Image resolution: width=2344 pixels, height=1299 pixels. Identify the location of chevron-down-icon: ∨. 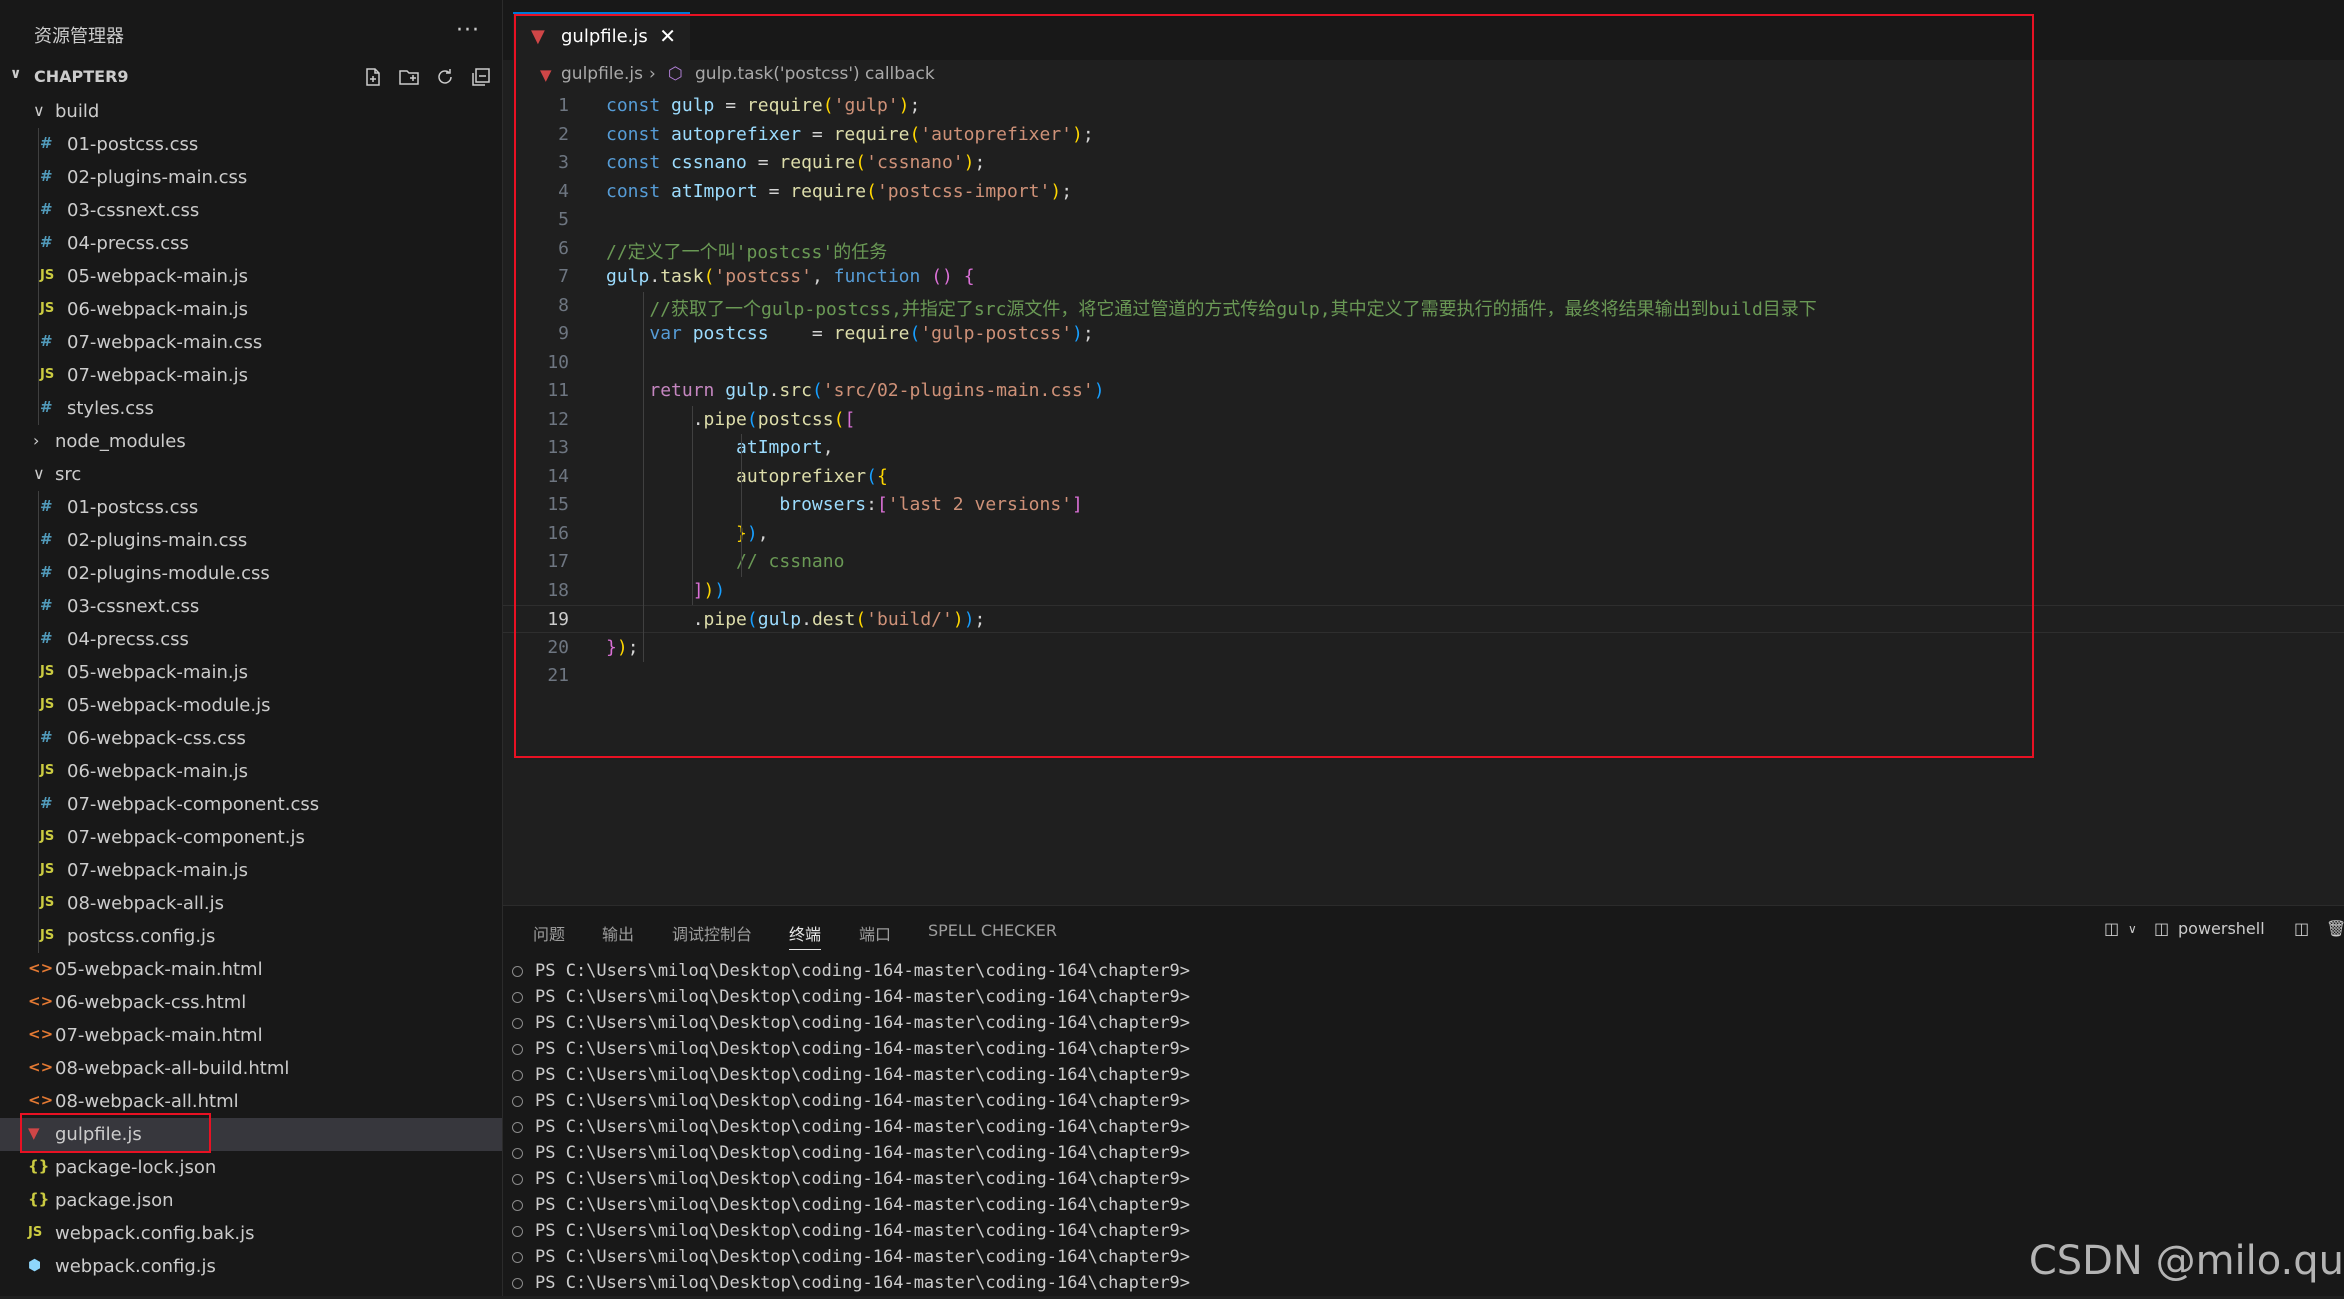
(2132, 929).